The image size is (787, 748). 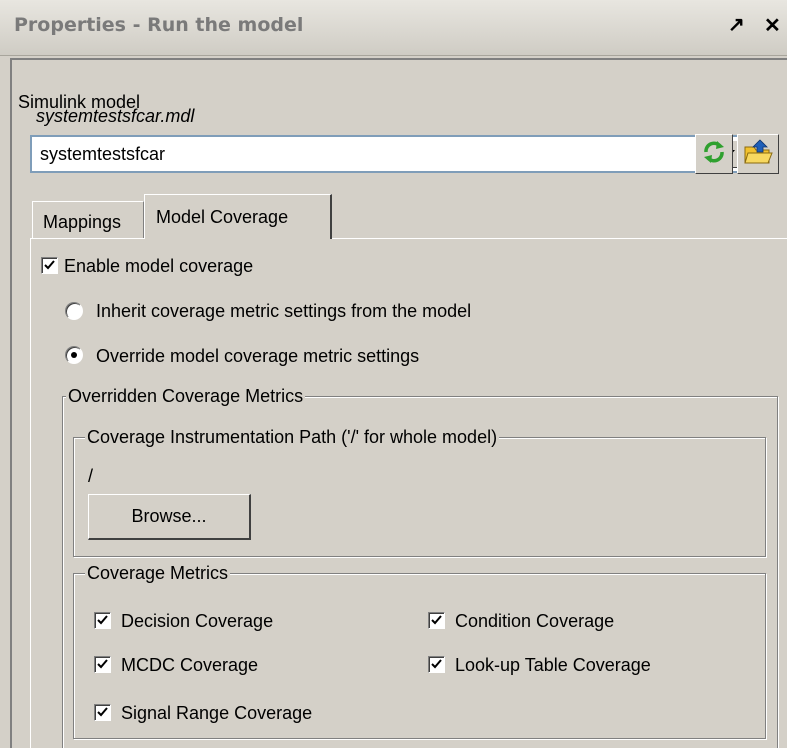 What do you see at coordinates (102, 664) in the screenshot?
I see `mcdc-coverage-checkbox` at bounding box center [102, 664].